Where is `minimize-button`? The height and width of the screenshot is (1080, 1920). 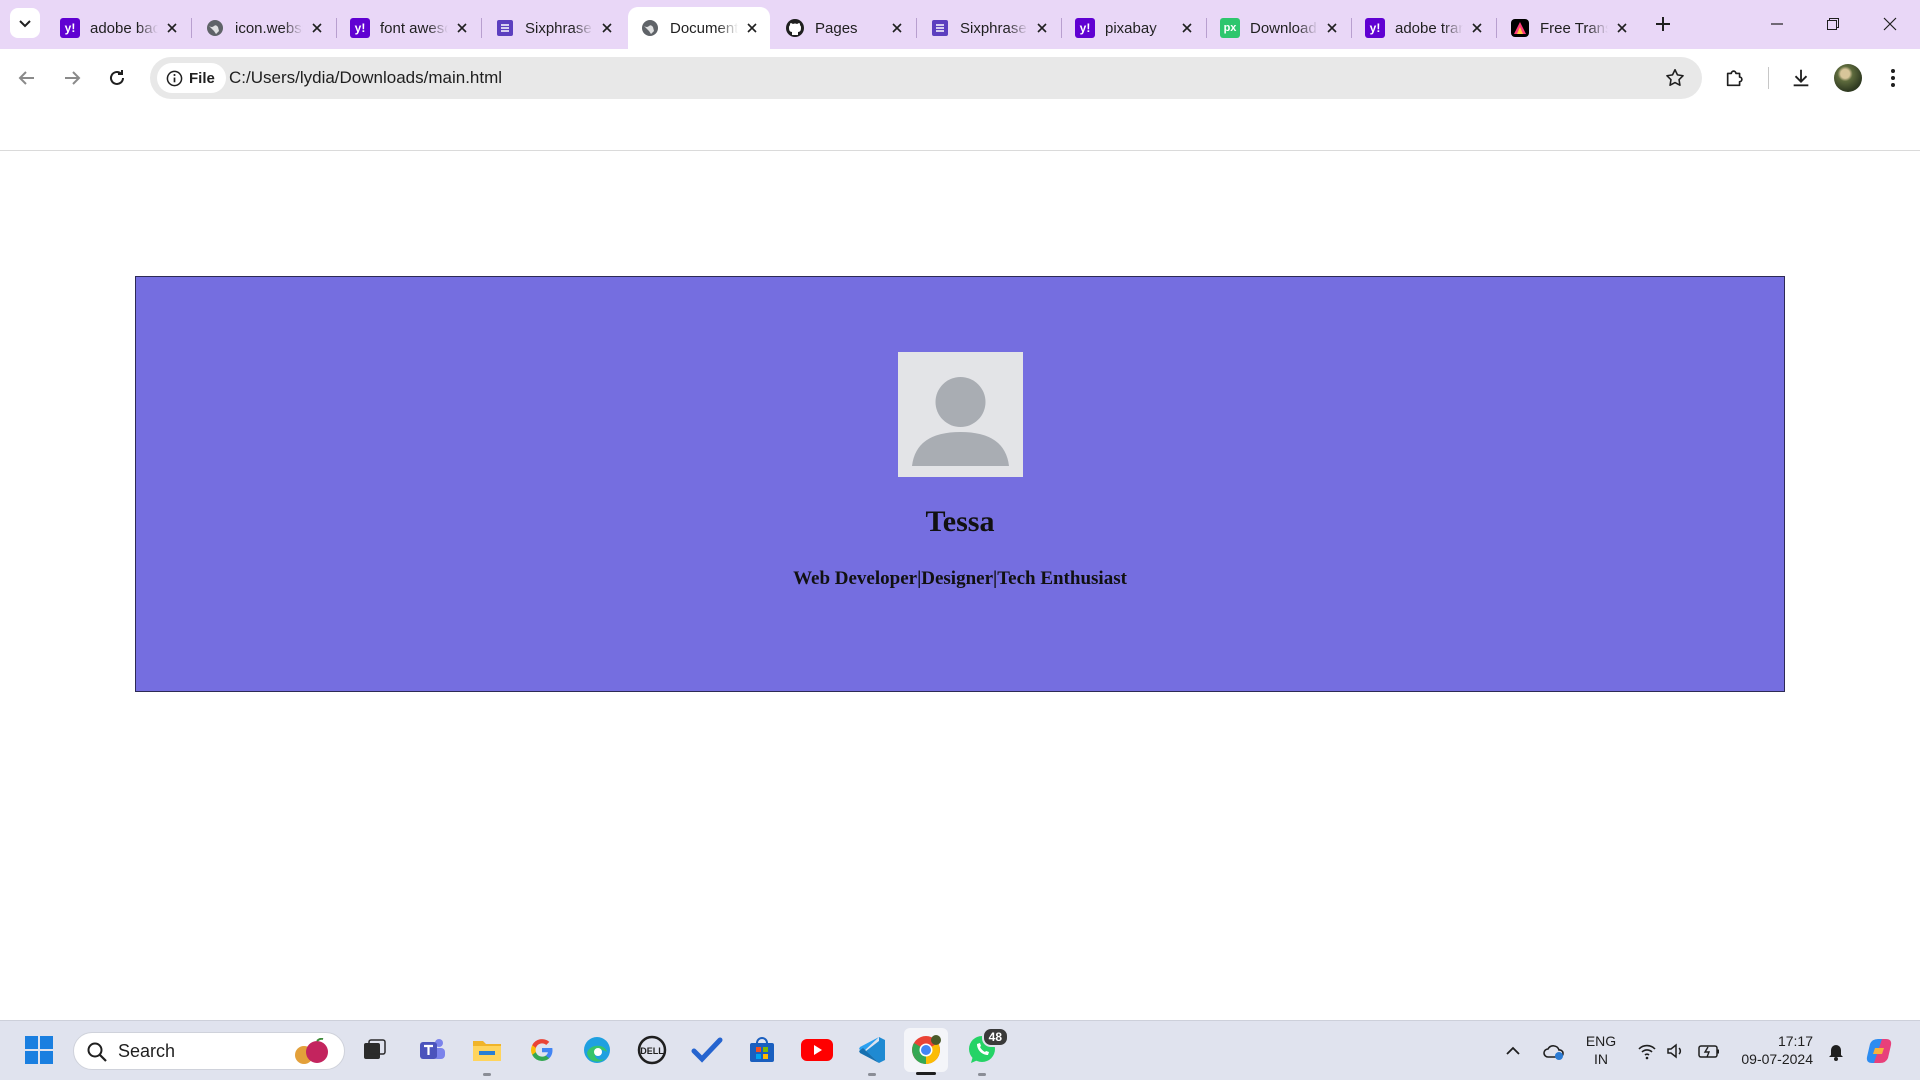
minimize-button is located at coordinates (1777, 24).